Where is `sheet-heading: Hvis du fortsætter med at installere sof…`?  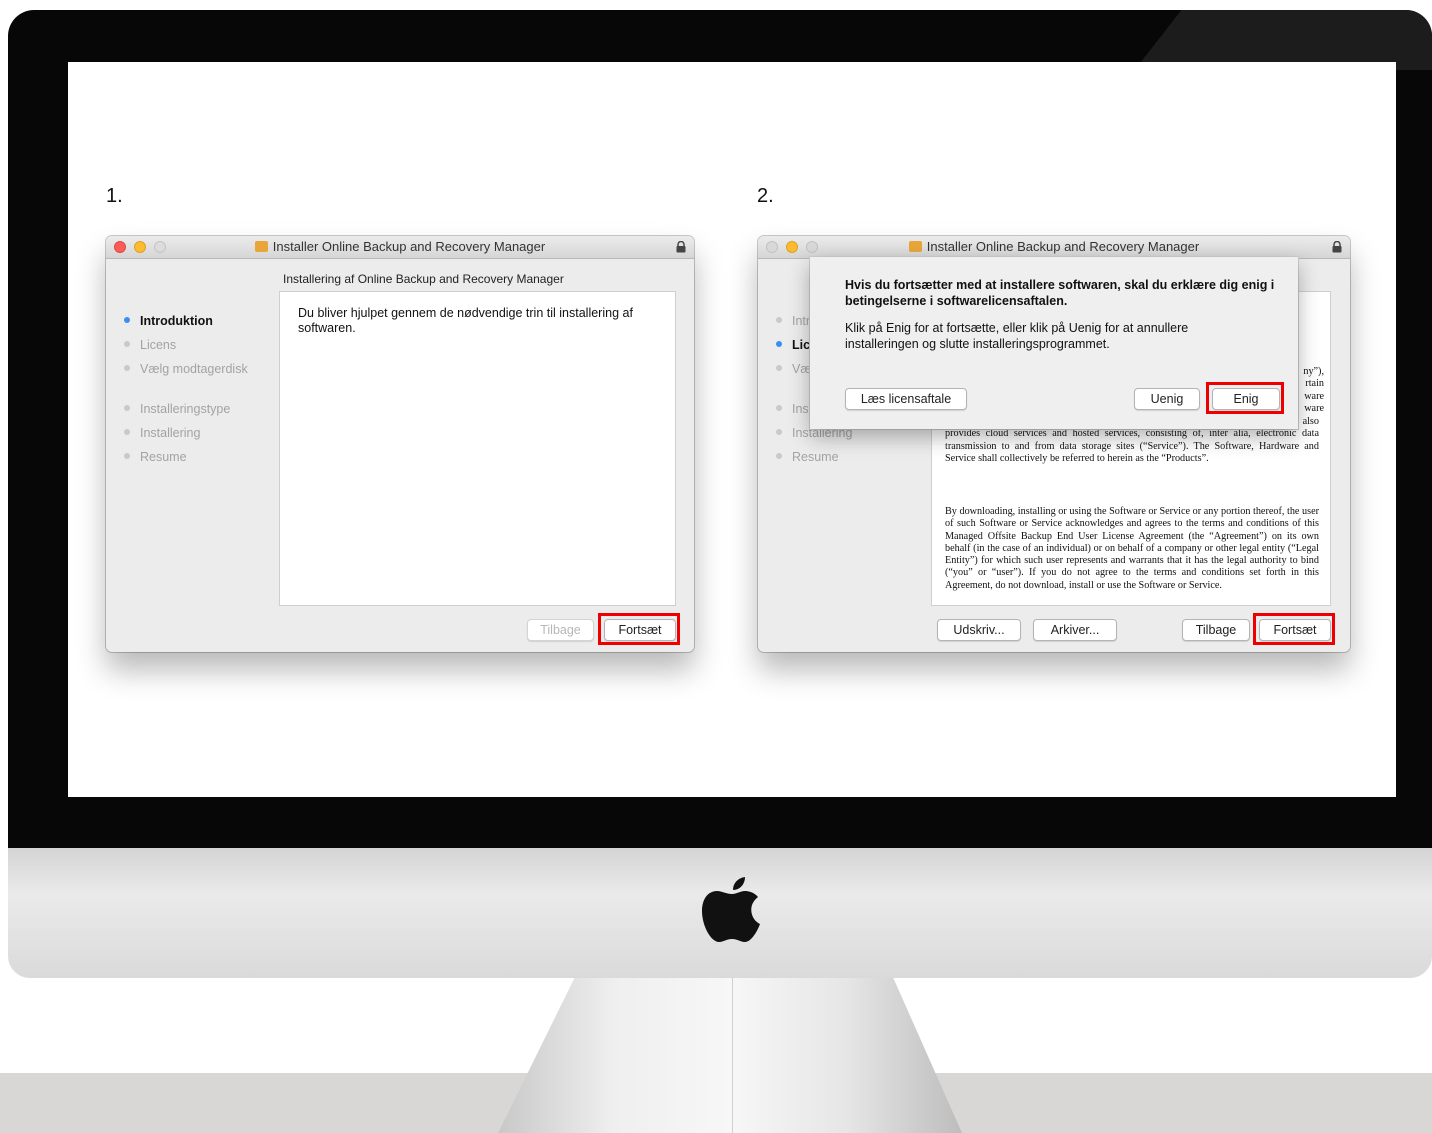
sheet-heading: Hvis du fortsætter med at installere sof… is located at coordinates (1060, 293).